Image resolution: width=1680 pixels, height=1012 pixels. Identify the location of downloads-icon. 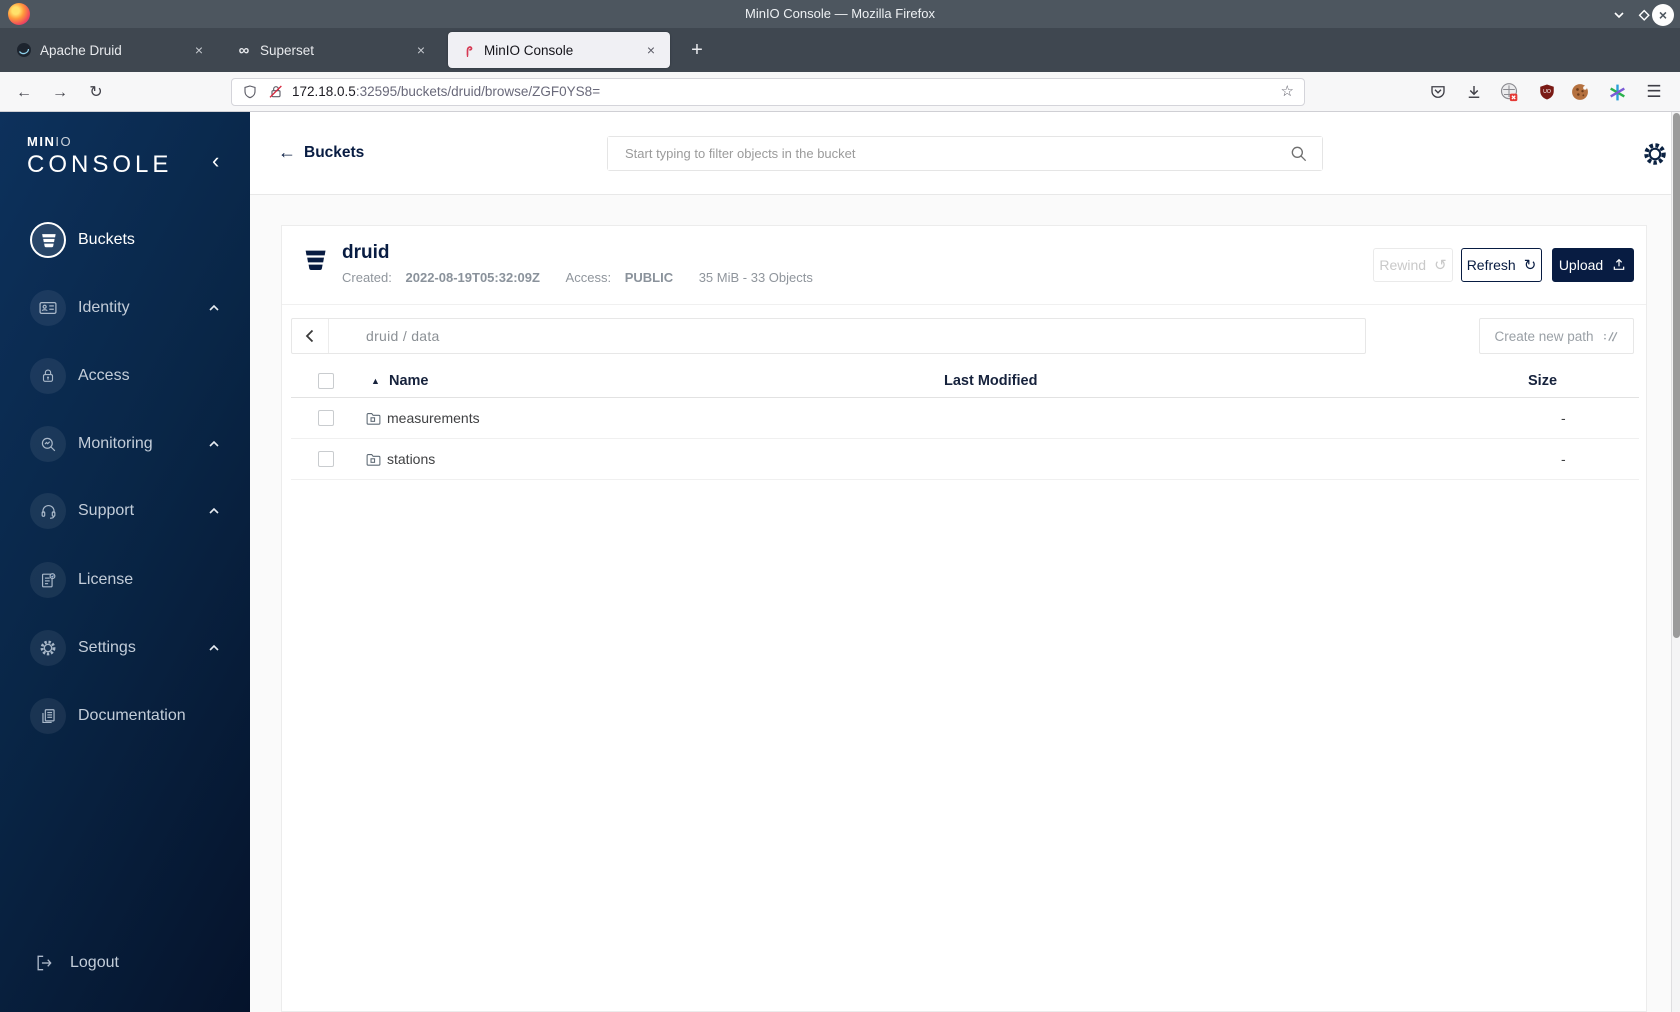
(1474, 92).